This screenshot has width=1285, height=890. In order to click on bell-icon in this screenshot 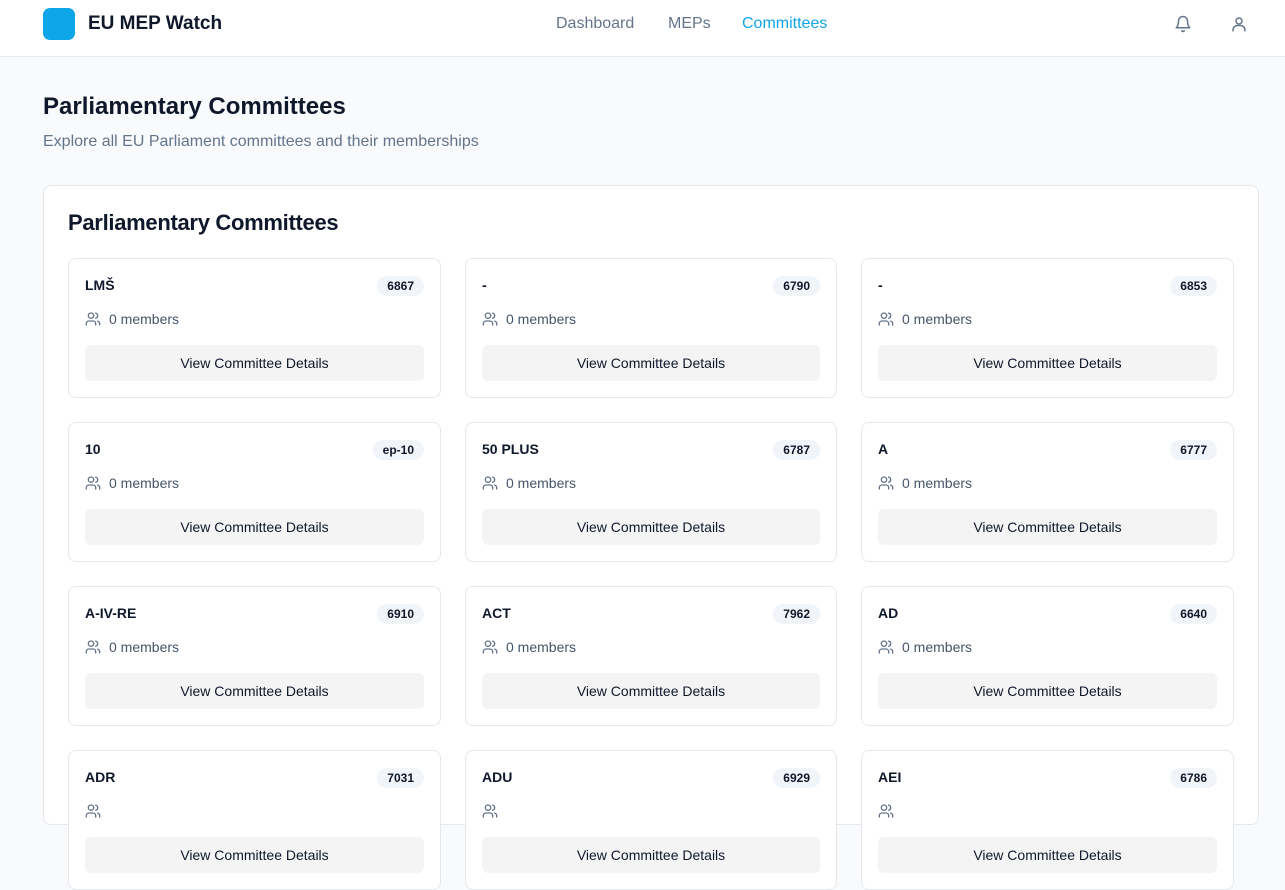, I will do `click(1183, 24)`.